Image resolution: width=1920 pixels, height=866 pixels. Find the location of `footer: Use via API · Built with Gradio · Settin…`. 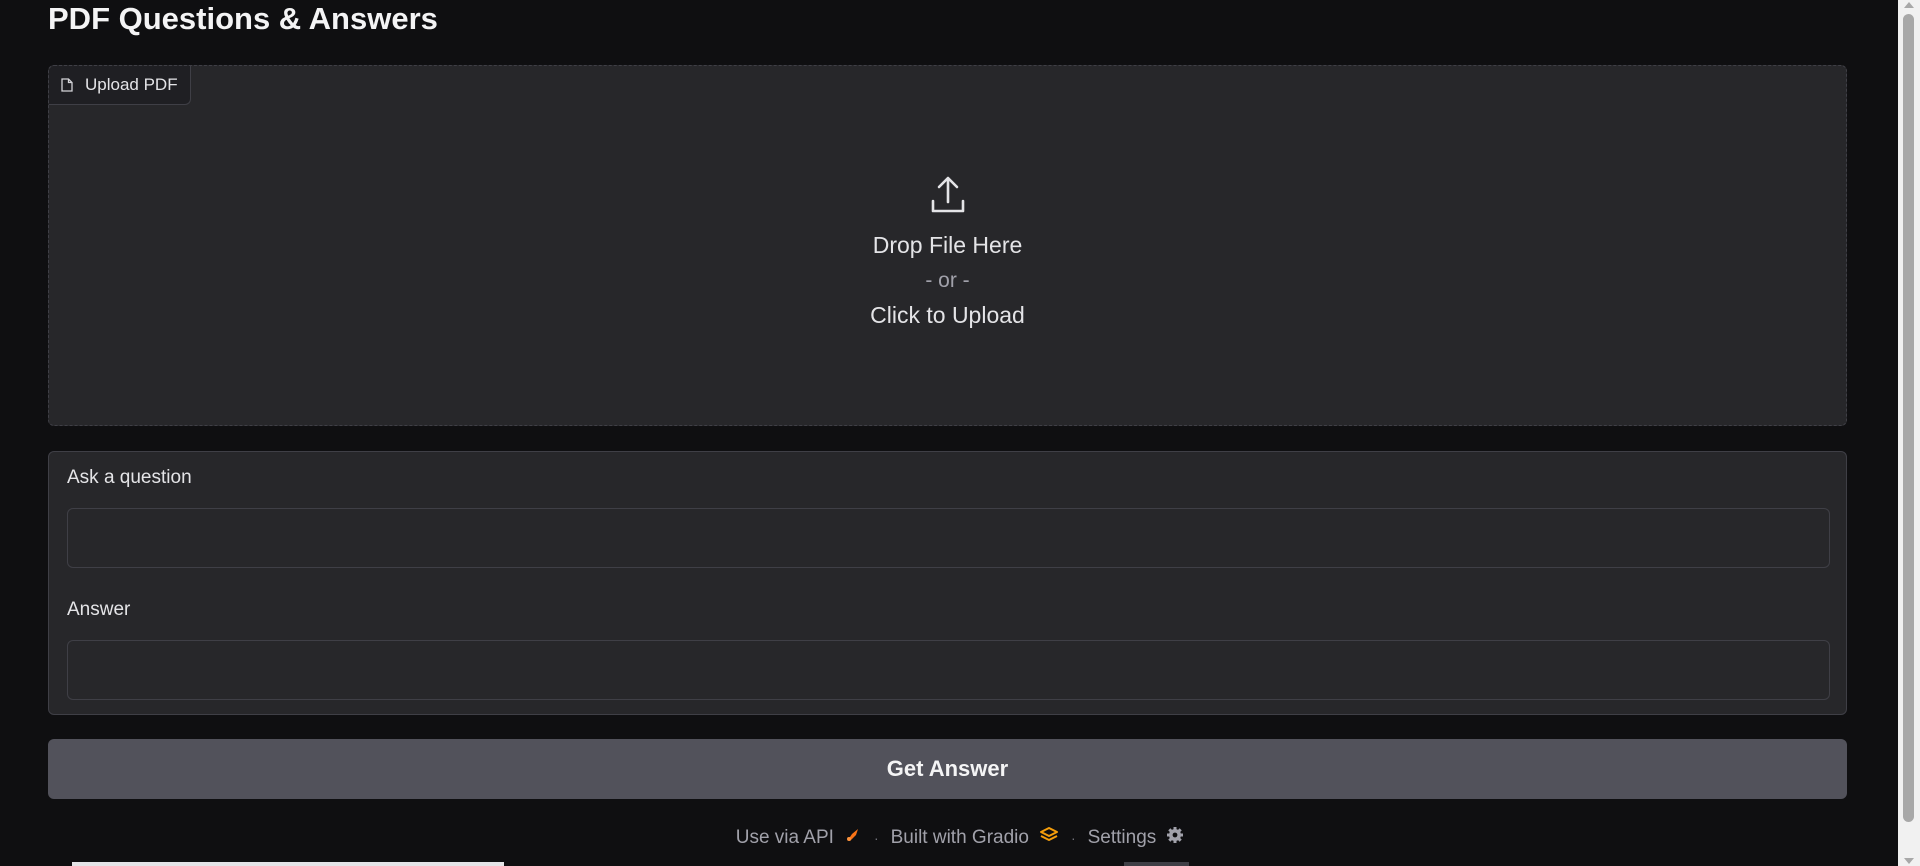

footer: Use via API · Built with Gradio · Settin… is located at coordinates (960, 838).